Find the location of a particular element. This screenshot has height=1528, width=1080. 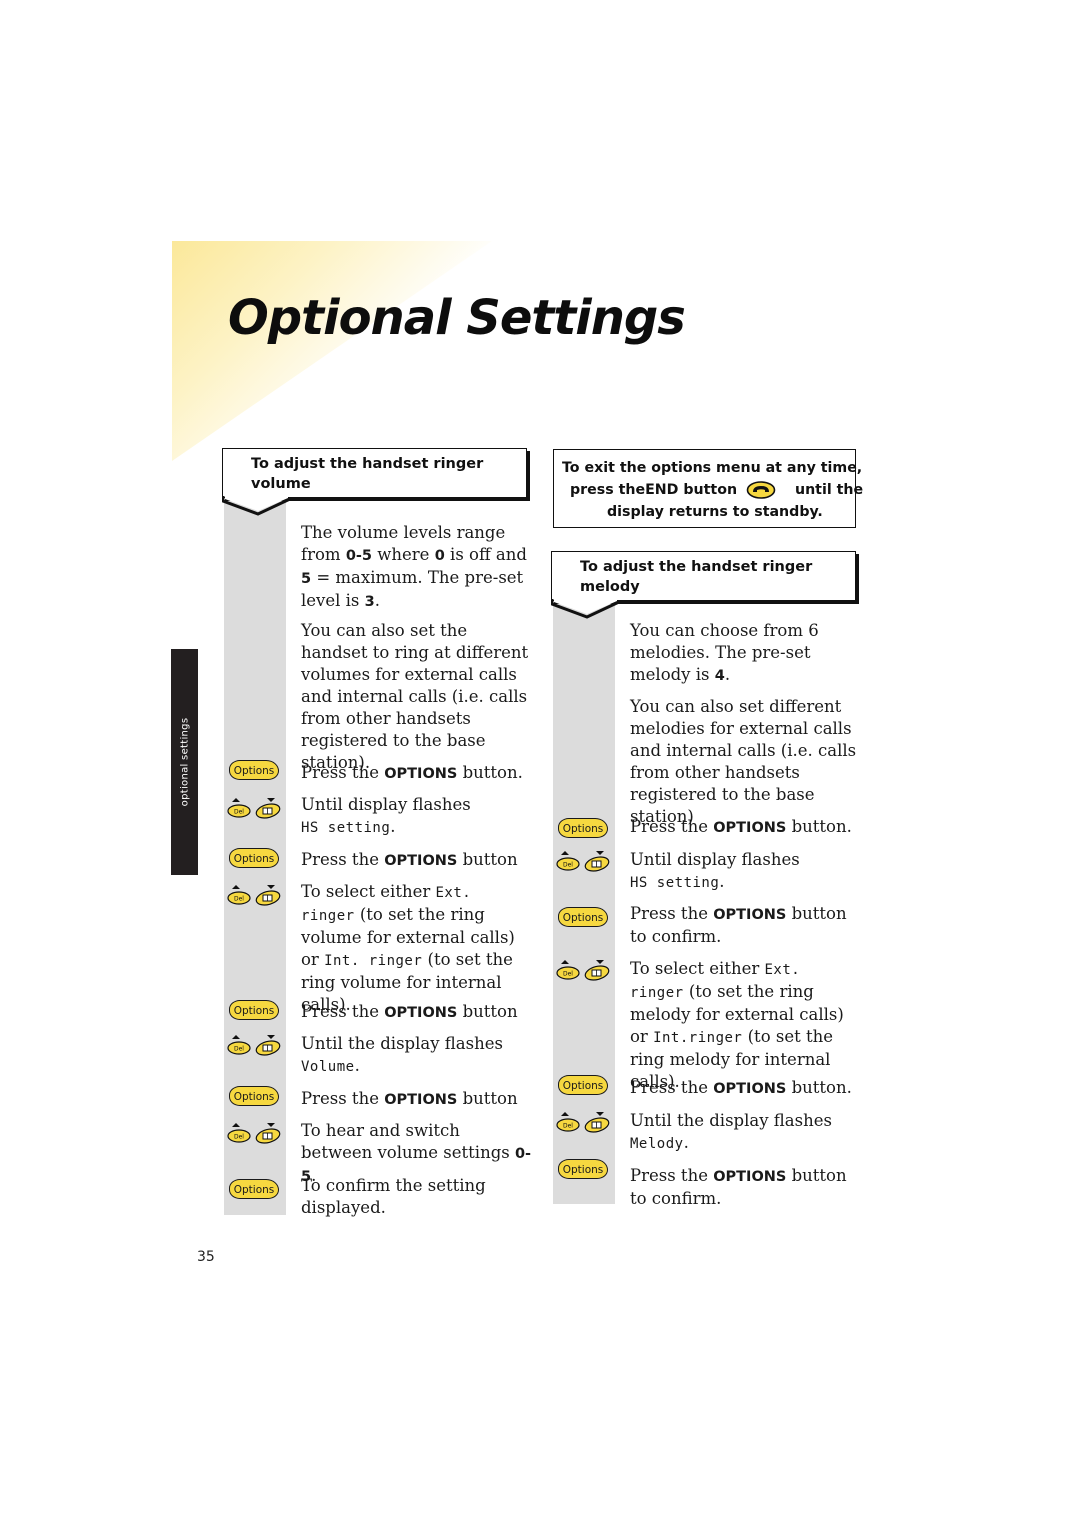

side-tab-label: optional settings is located at coordinates (184, 762).